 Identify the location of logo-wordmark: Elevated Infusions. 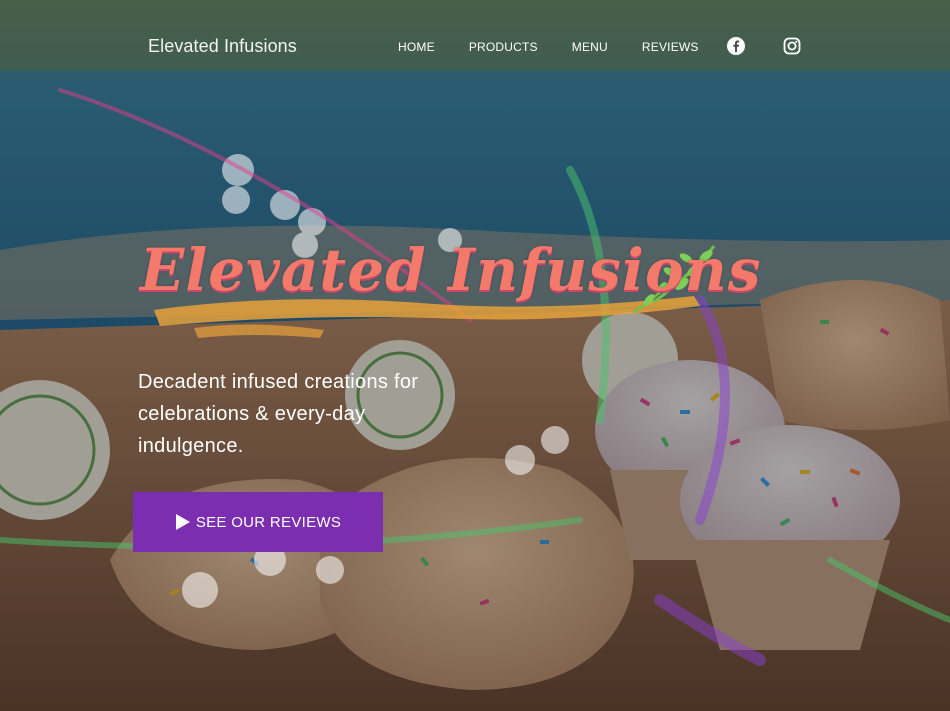
(451, 270).